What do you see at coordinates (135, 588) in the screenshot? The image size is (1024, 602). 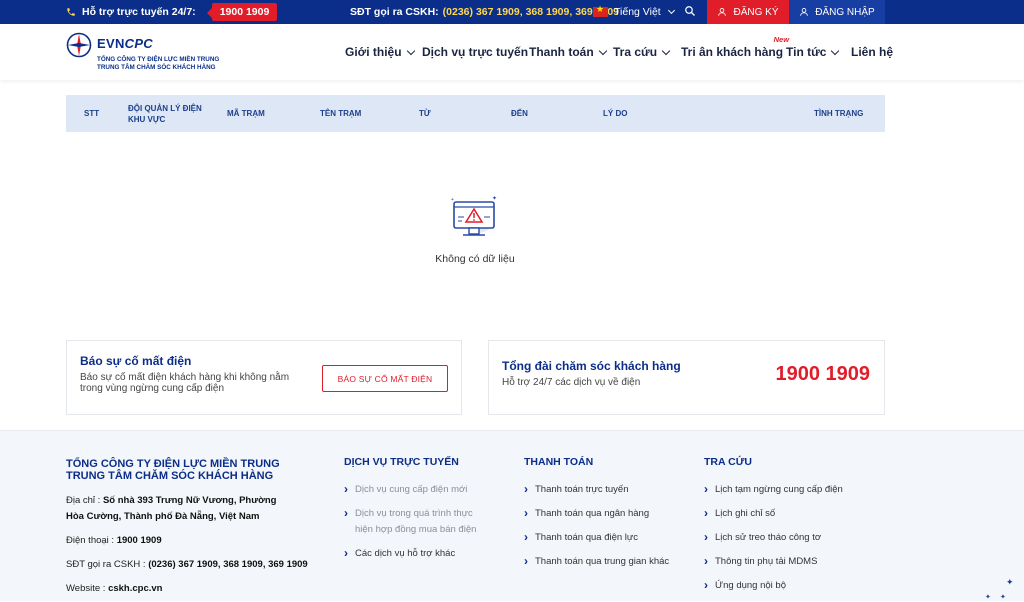 I see `website-value: cskh.cpc.vn` at bounding box center [135, 588].